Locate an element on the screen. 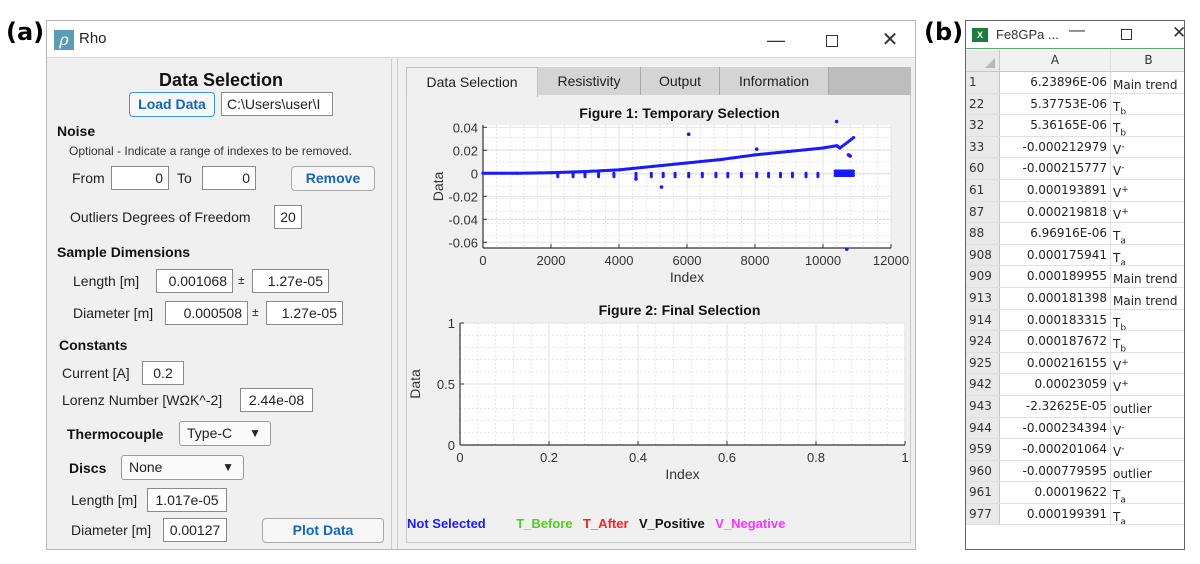 This screenshot has height=564, width=1200. row-number: 909 is located at coordinates (983, 276).